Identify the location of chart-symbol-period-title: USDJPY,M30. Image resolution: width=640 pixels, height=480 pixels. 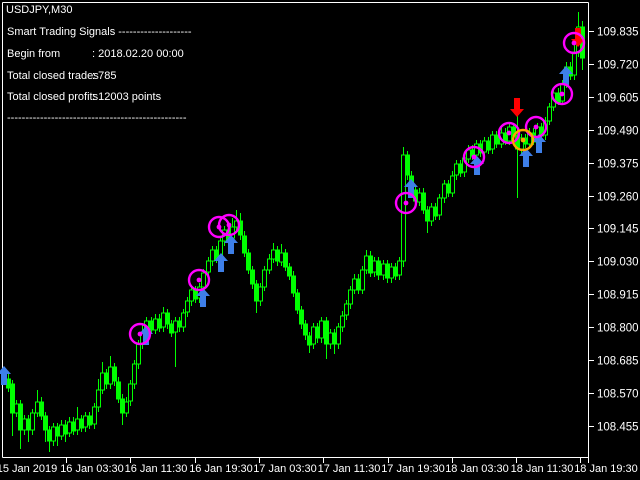
(39, 10).